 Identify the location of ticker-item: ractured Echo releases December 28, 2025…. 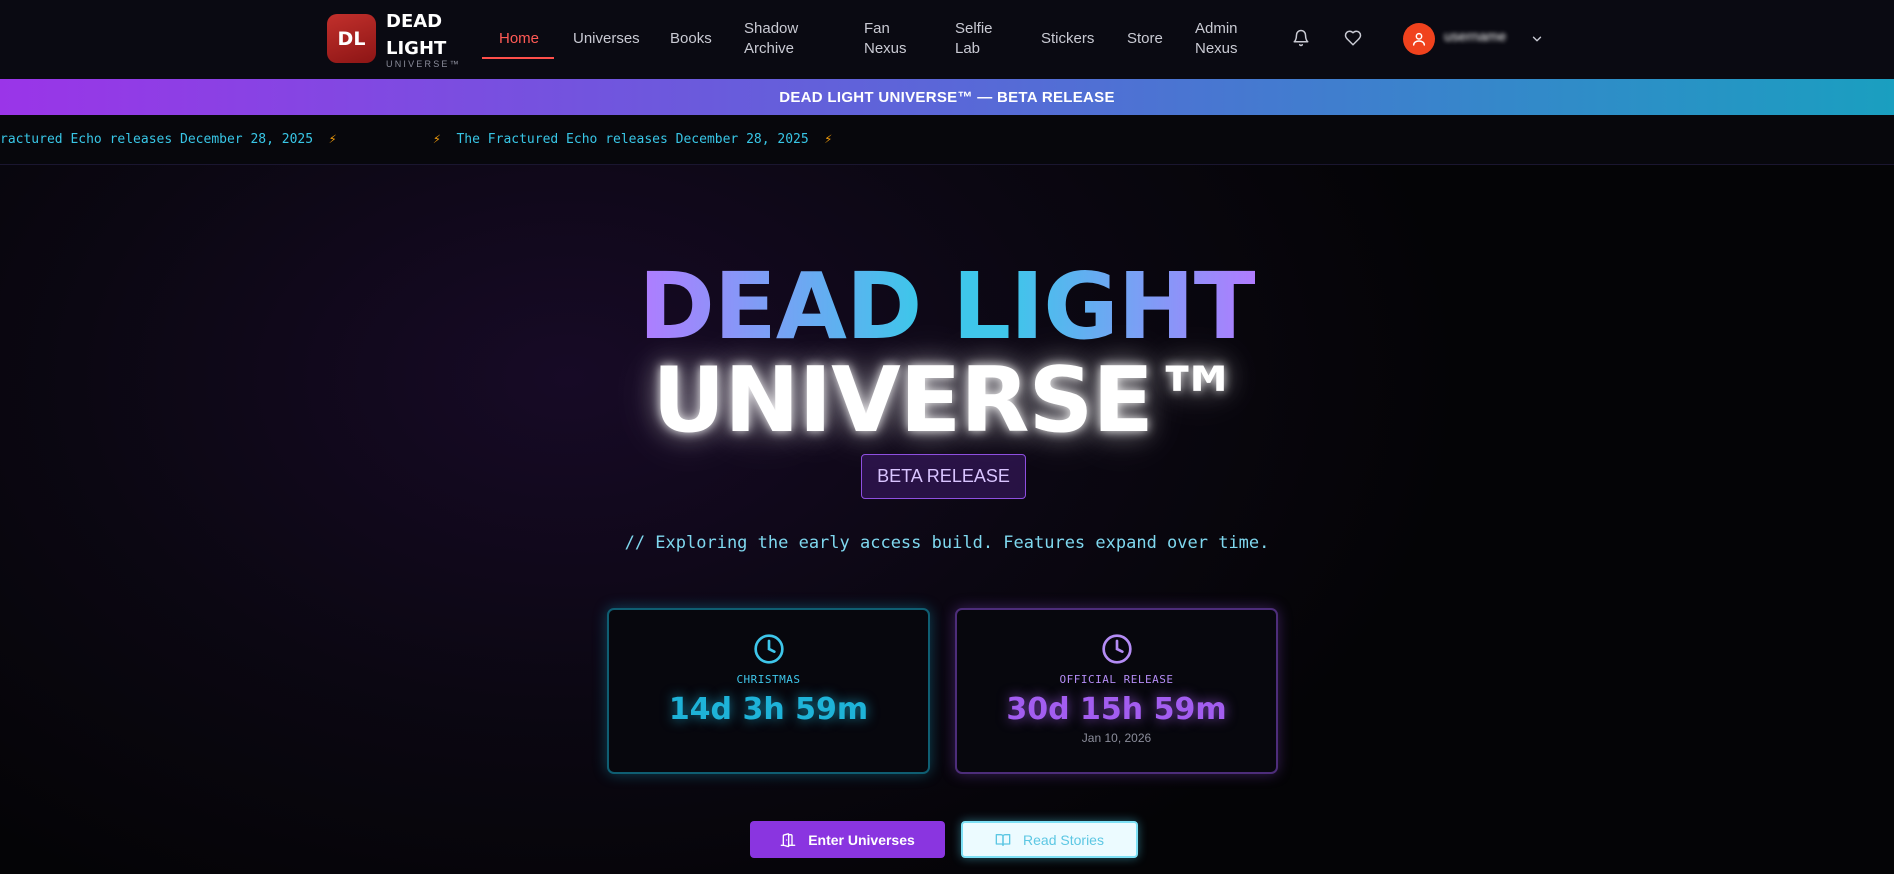
(168, 139).